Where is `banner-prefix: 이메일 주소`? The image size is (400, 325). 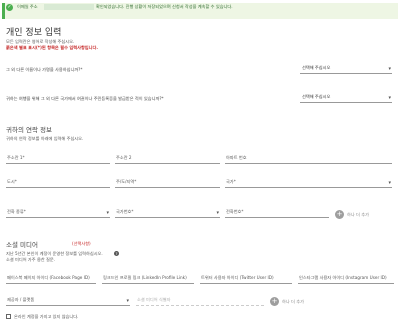
banner-prefix: 이메일 주소 is located at coordinates (27, 6).